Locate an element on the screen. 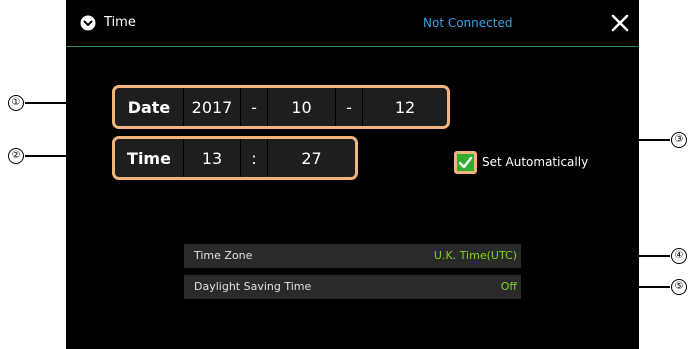 This screenshot has width=692, height=349. minute-field: 27 is located at coordinates (311, 158).